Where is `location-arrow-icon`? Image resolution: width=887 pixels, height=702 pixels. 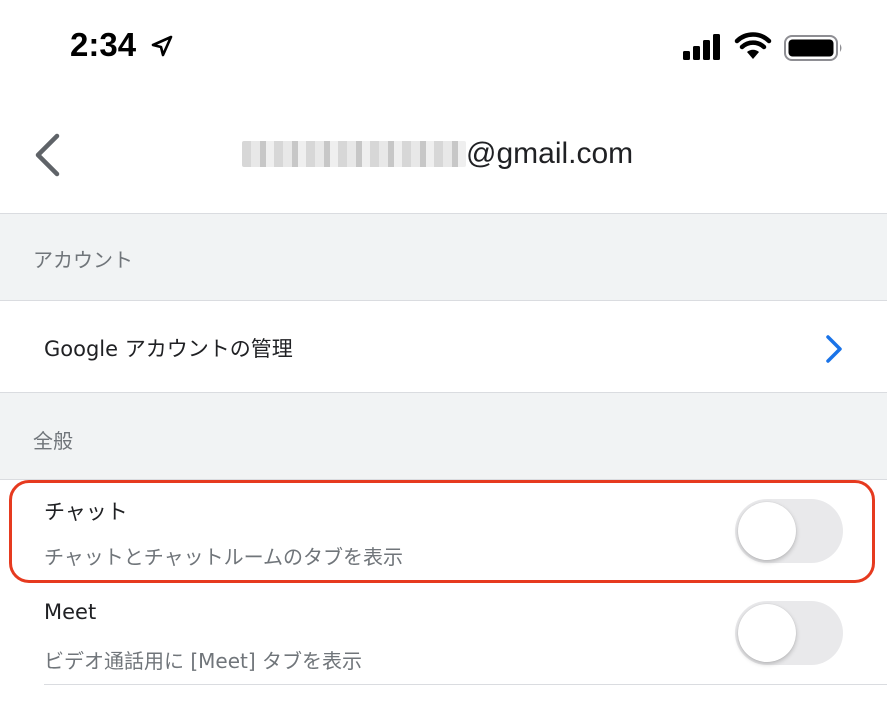
location-arrow-icon is located at coordinates (162, 46).